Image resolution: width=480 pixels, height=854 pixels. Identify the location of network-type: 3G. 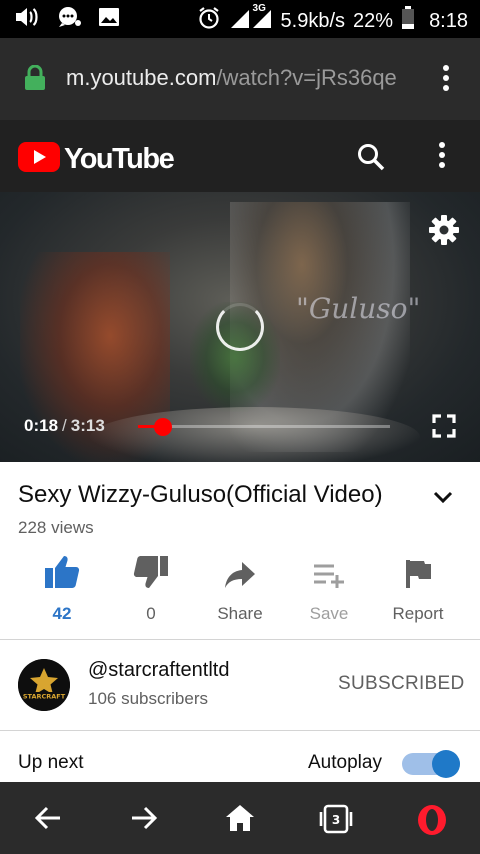
(259, 8).